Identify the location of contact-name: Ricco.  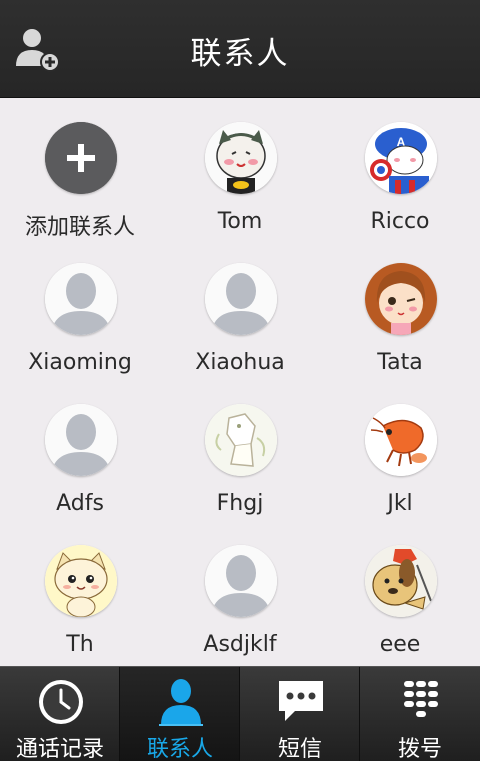
(400, 221).